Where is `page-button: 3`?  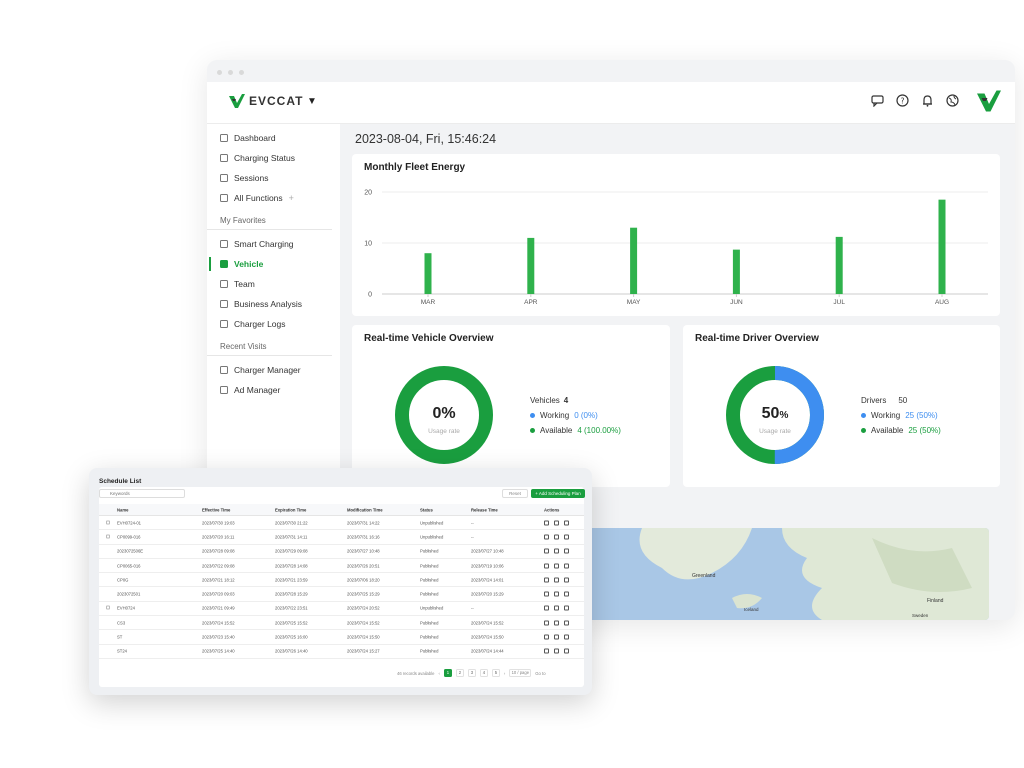
page-button: 3 is located at coordinates (471, 673).